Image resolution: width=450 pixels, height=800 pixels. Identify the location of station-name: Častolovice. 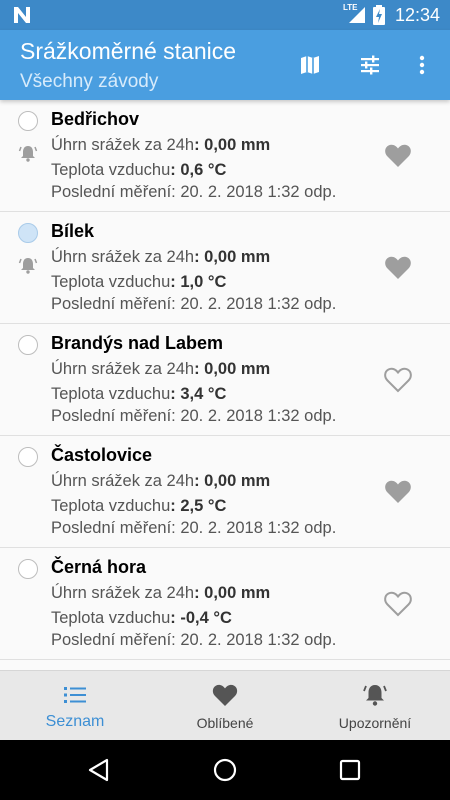
(102, 455).